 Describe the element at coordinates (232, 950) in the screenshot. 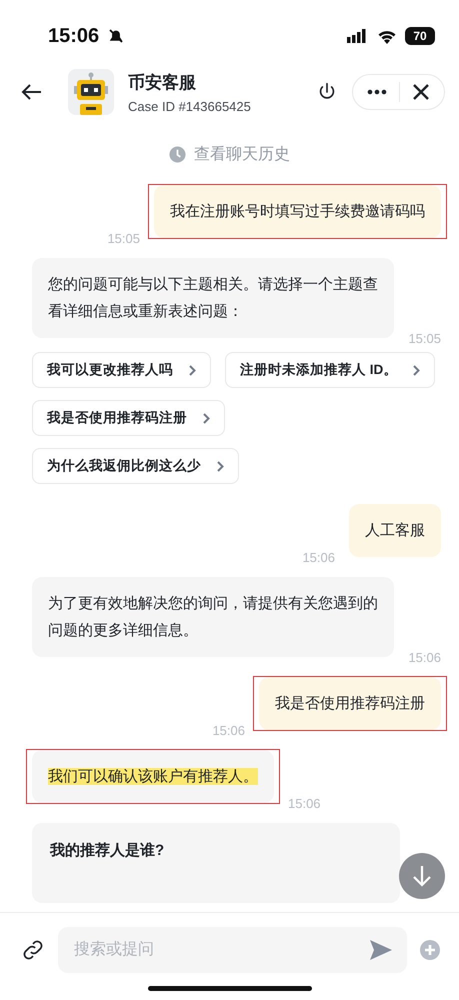

I see `message-field: 搜索或提问` at that location.